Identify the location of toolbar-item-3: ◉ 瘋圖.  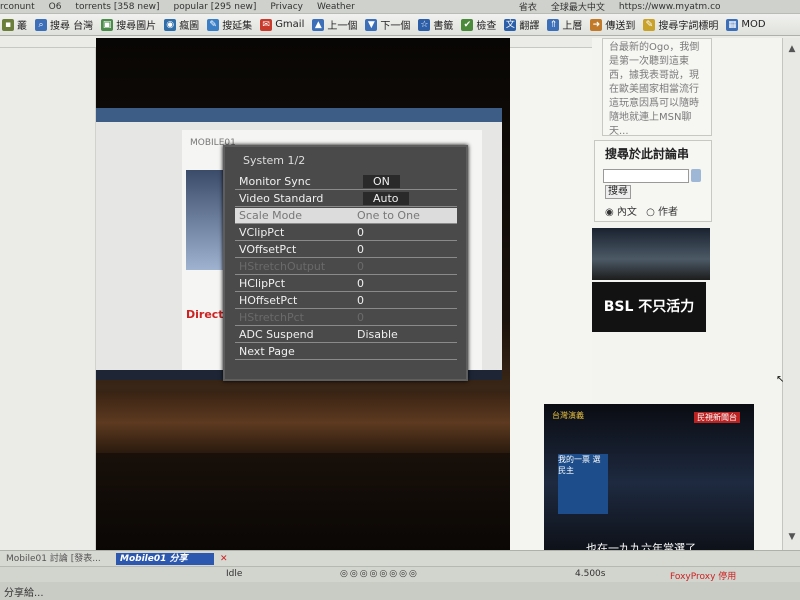
(181, 24).